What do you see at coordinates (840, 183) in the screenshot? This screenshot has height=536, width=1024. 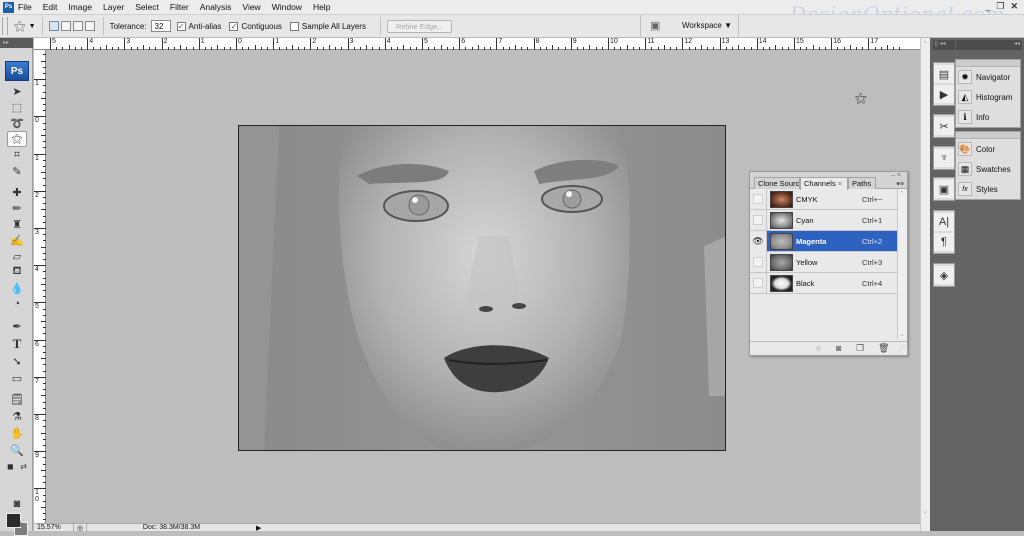 I see `close-tab-icon: ×` at bounding box center [840, 183].